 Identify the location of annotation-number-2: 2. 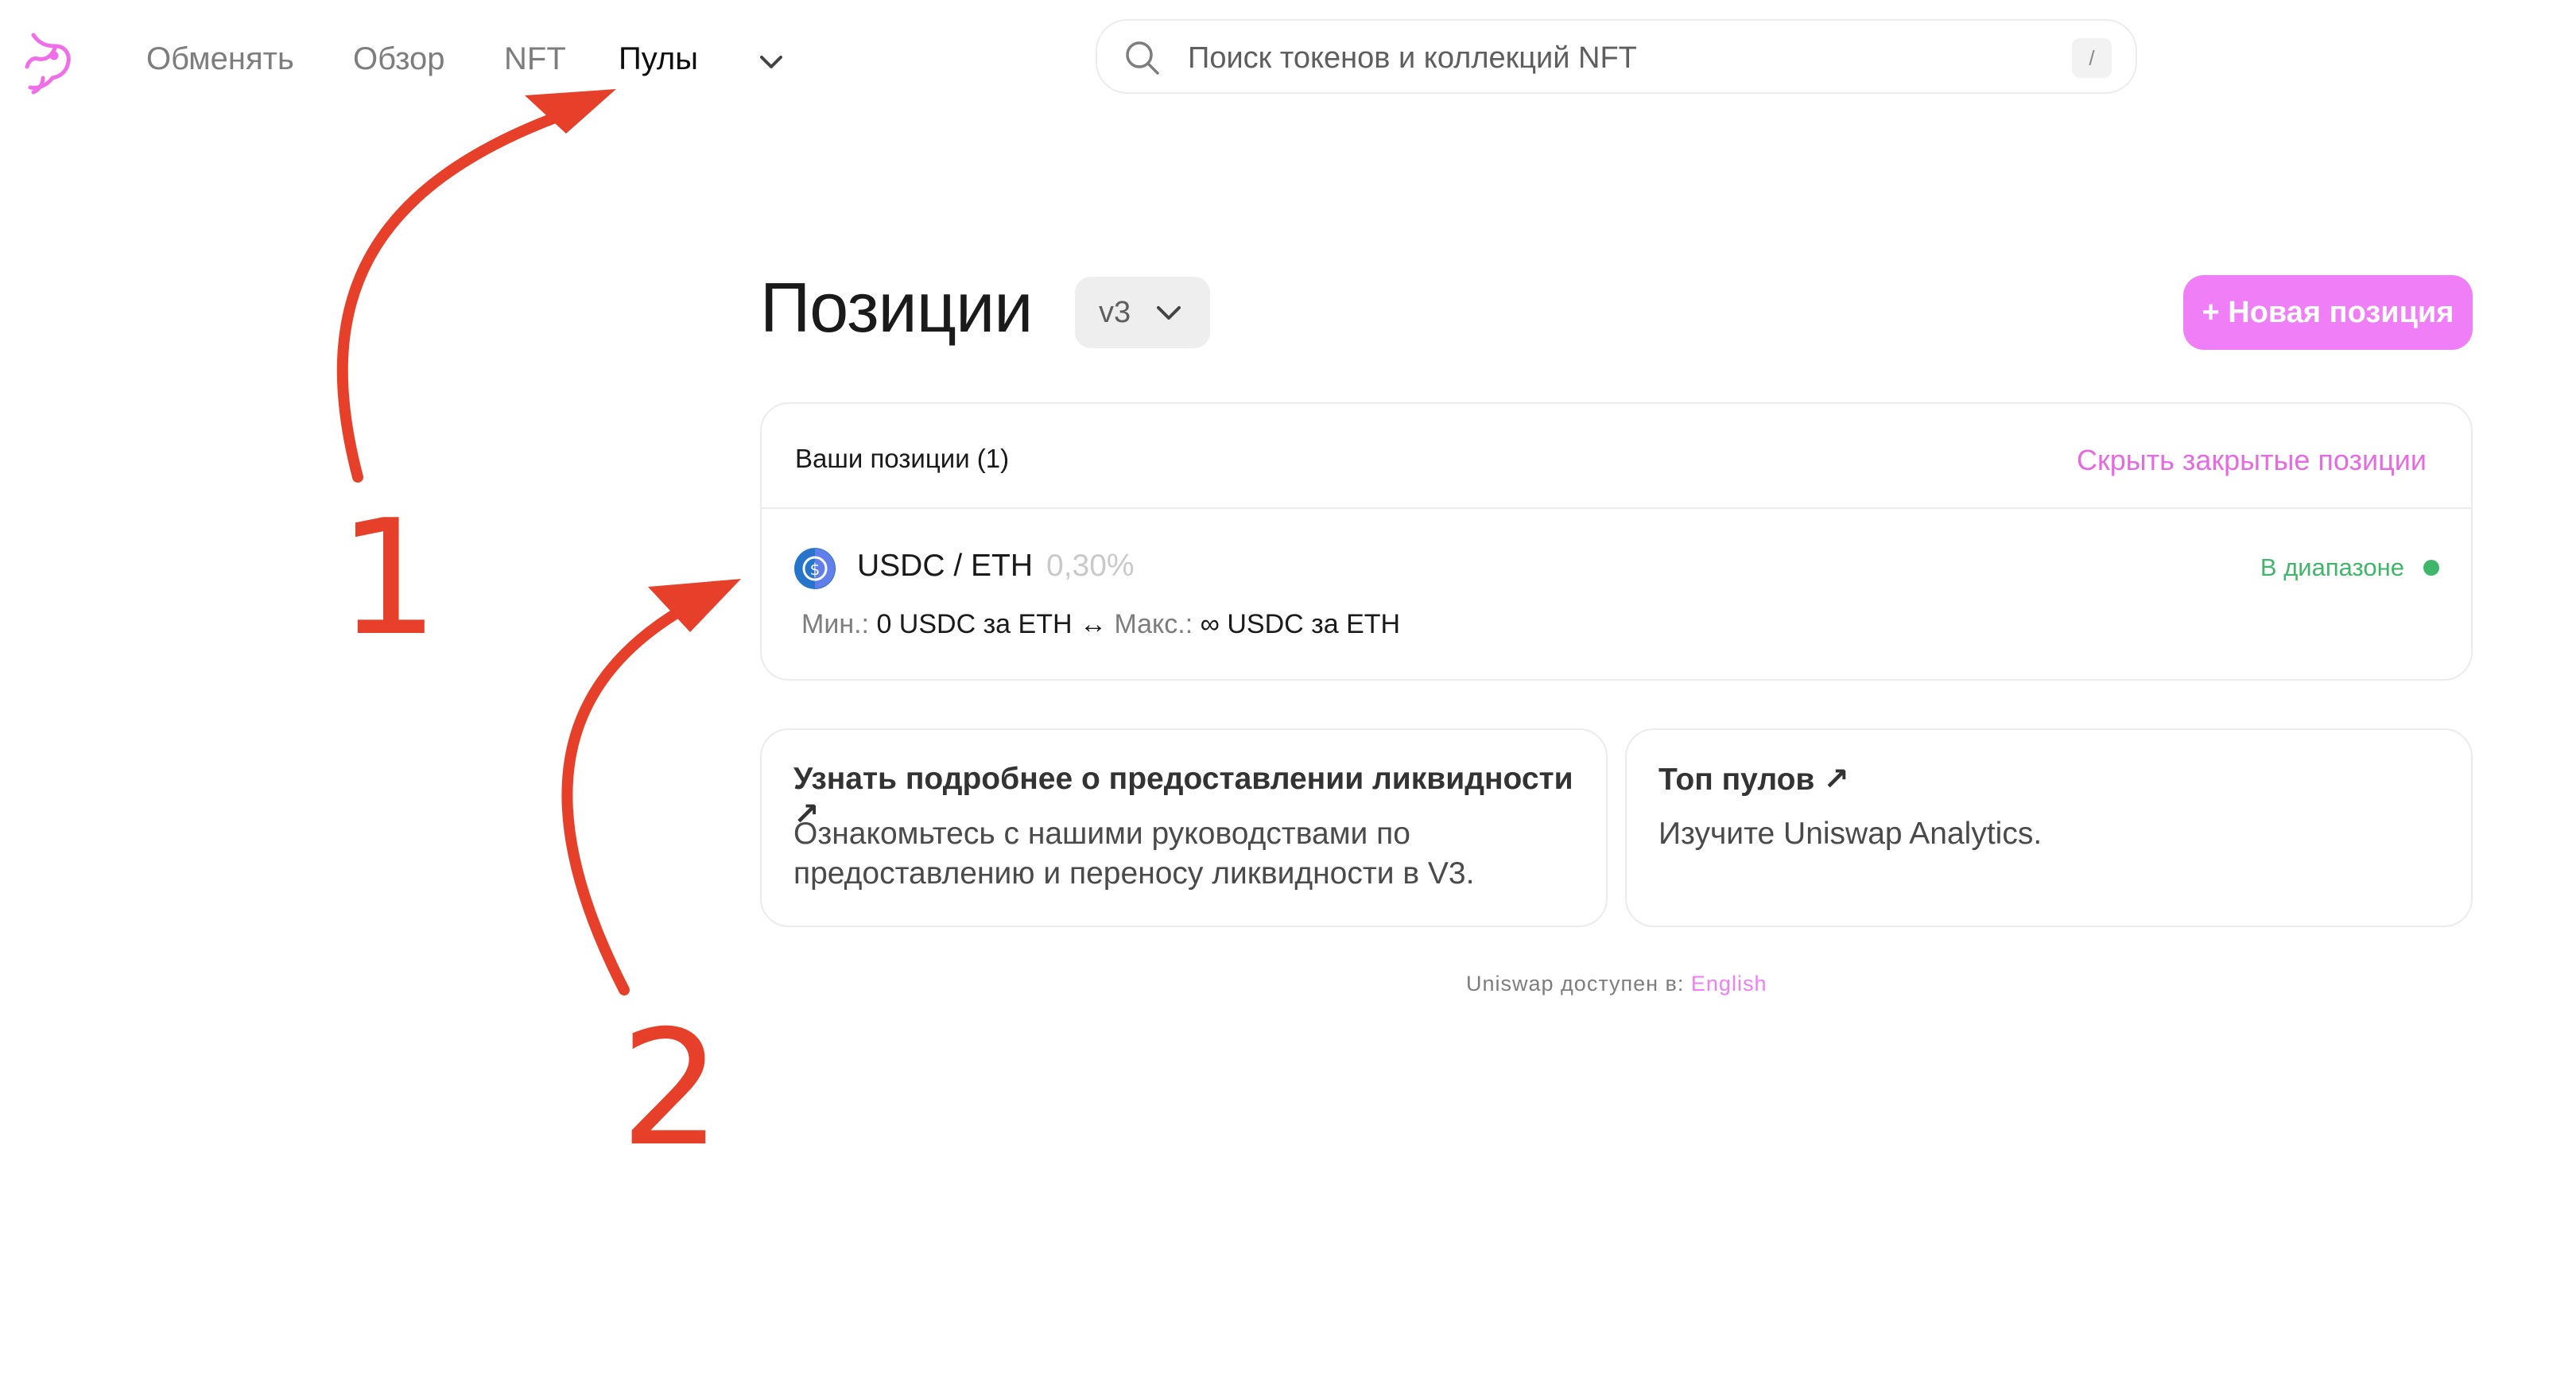
(671, 1089).